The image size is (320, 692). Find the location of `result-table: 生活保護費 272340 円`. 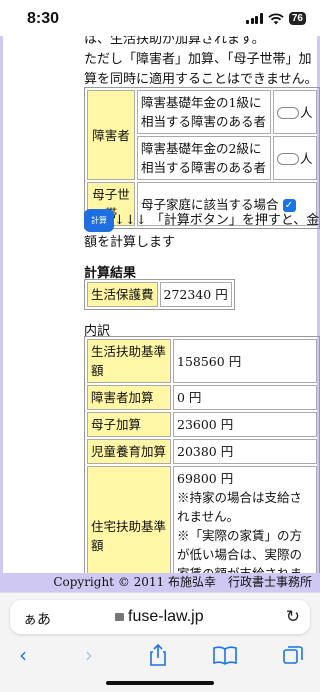

result-table: 生活保護費 272340 円 is located at coordinates (159, 294).